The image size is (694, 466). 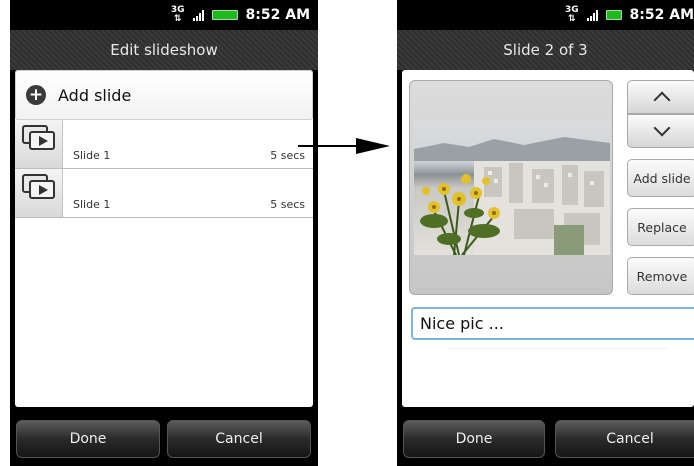 I want to click on move-up-button, so click(x=660, y=97).